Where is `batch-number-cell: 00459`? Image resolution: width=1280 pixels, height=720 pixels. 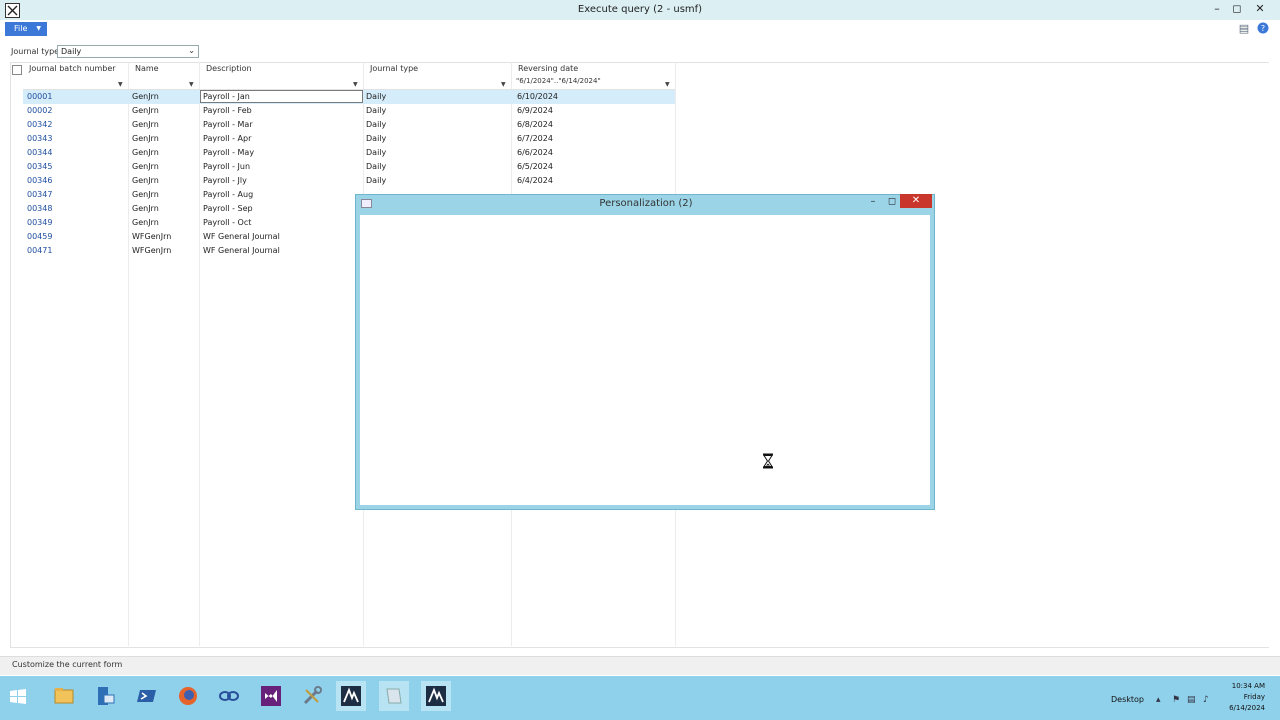
batch-number-cell: 00459 is located at coordinates (40, 236).